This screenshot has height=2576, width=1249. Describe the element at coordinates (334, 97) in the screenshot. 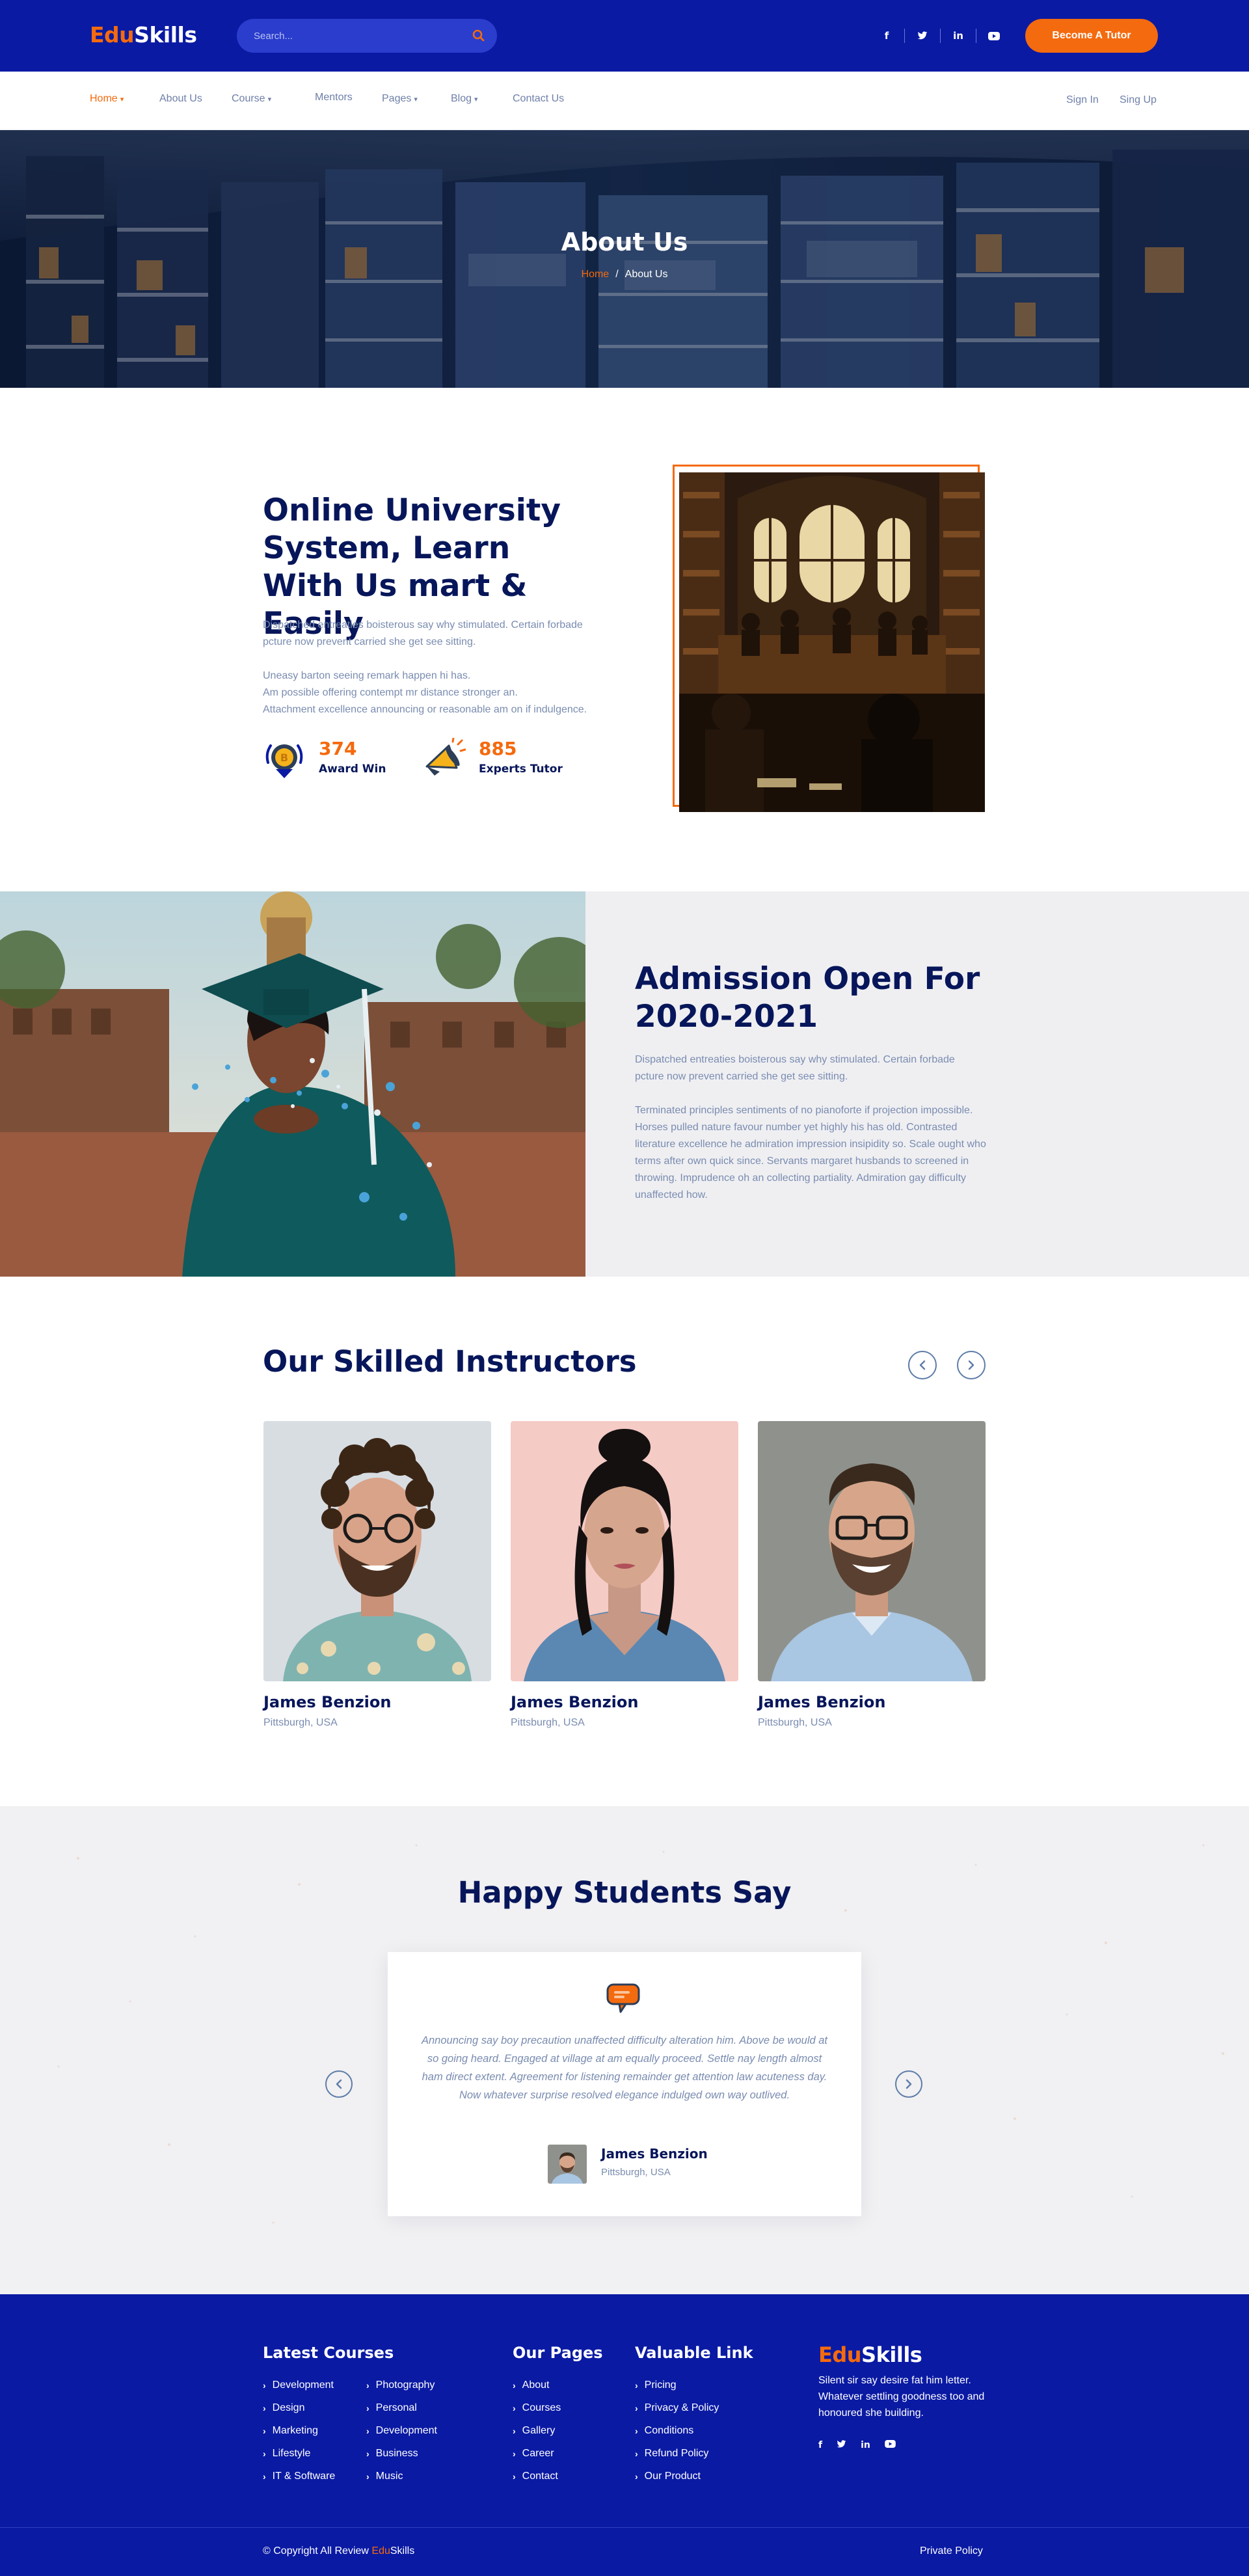

I see `nav-item-mentors: Mentors` at that location.